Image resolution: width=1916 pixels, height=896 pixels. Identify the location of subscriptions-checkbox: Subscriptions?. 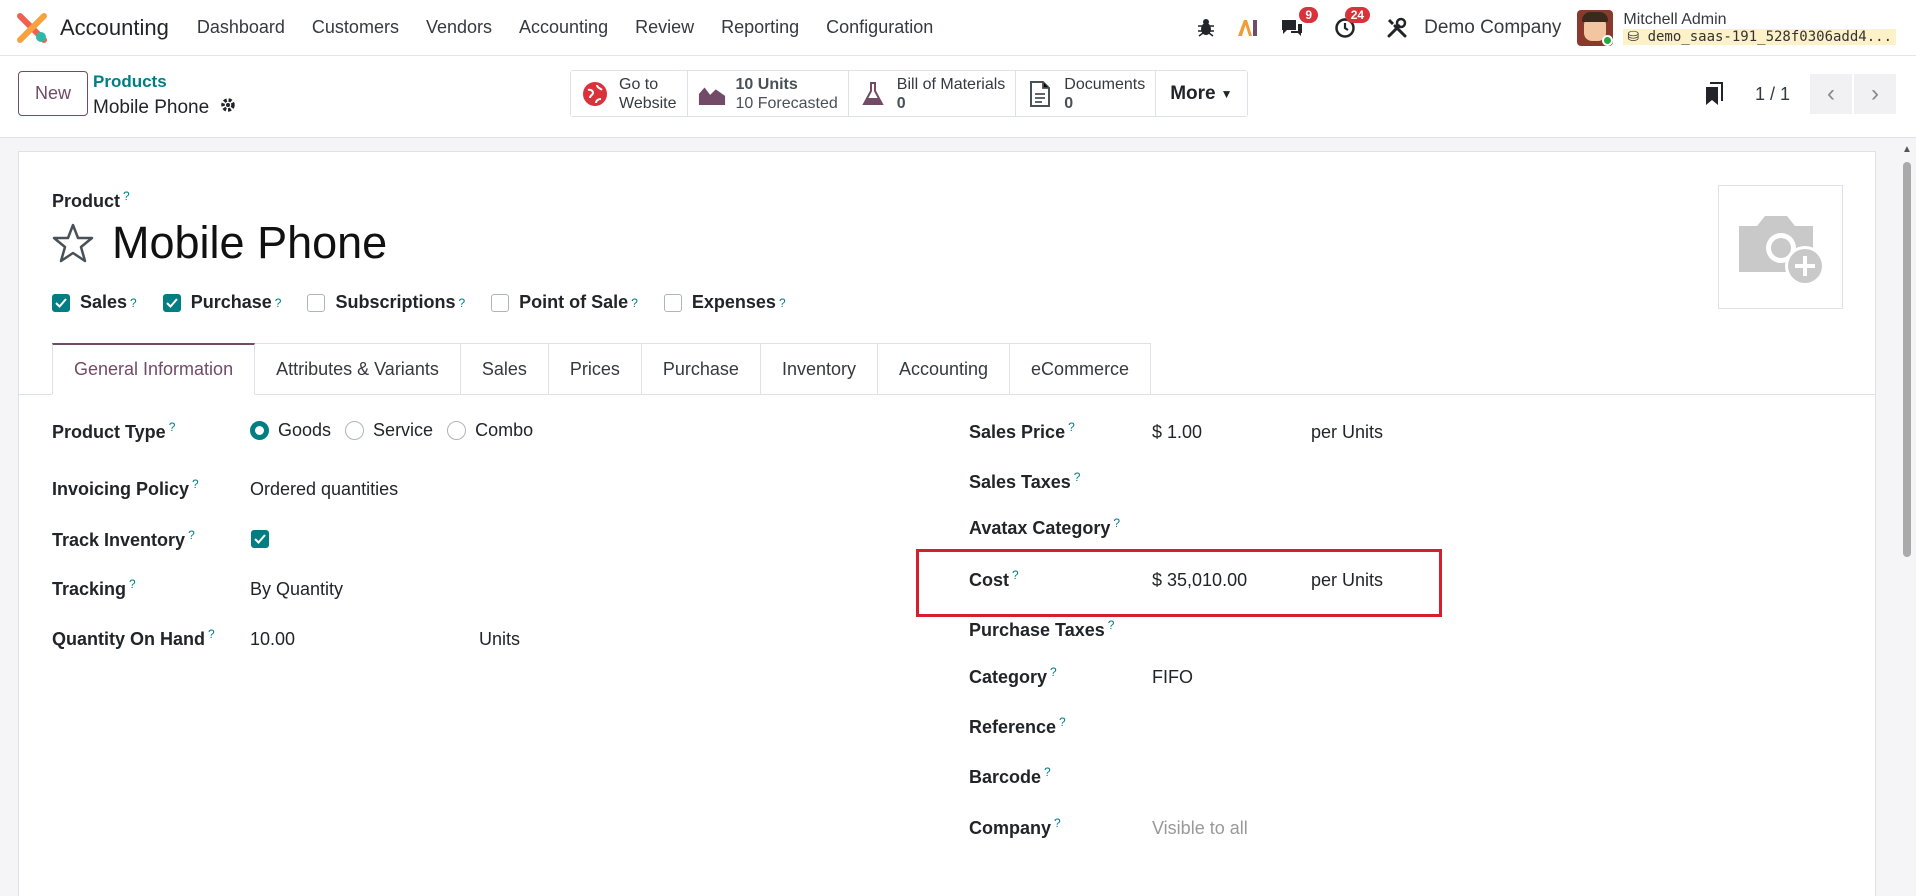
(386, 302).